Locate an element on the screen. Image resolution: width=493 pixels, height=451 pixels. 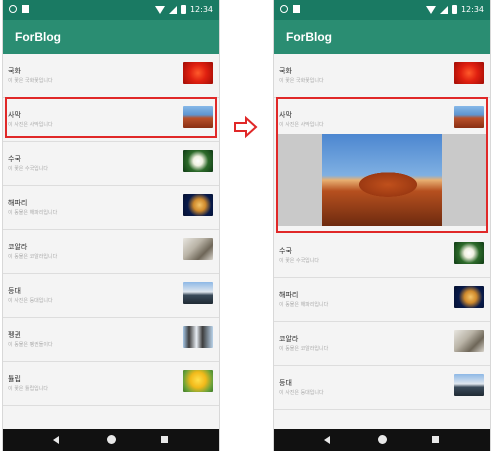
item-subtitle: 이 동물은 펭귄들이다 is located at coordinates (30, 345).